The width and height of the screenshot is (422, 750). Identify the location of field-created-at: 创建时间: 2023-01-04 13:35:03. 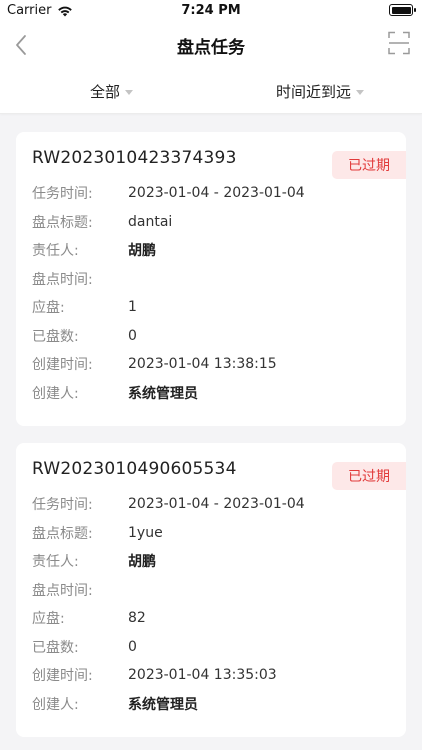
(154, 675).